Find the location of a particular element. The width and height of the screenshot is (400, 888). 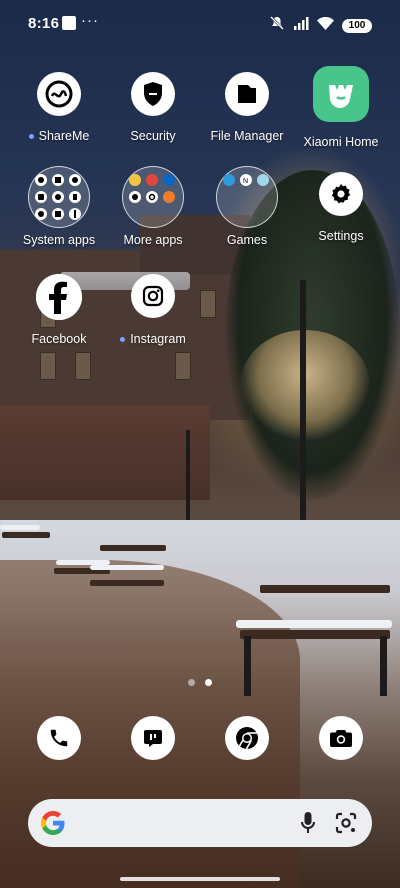

messages-icon is located at coordinates (153, 738).